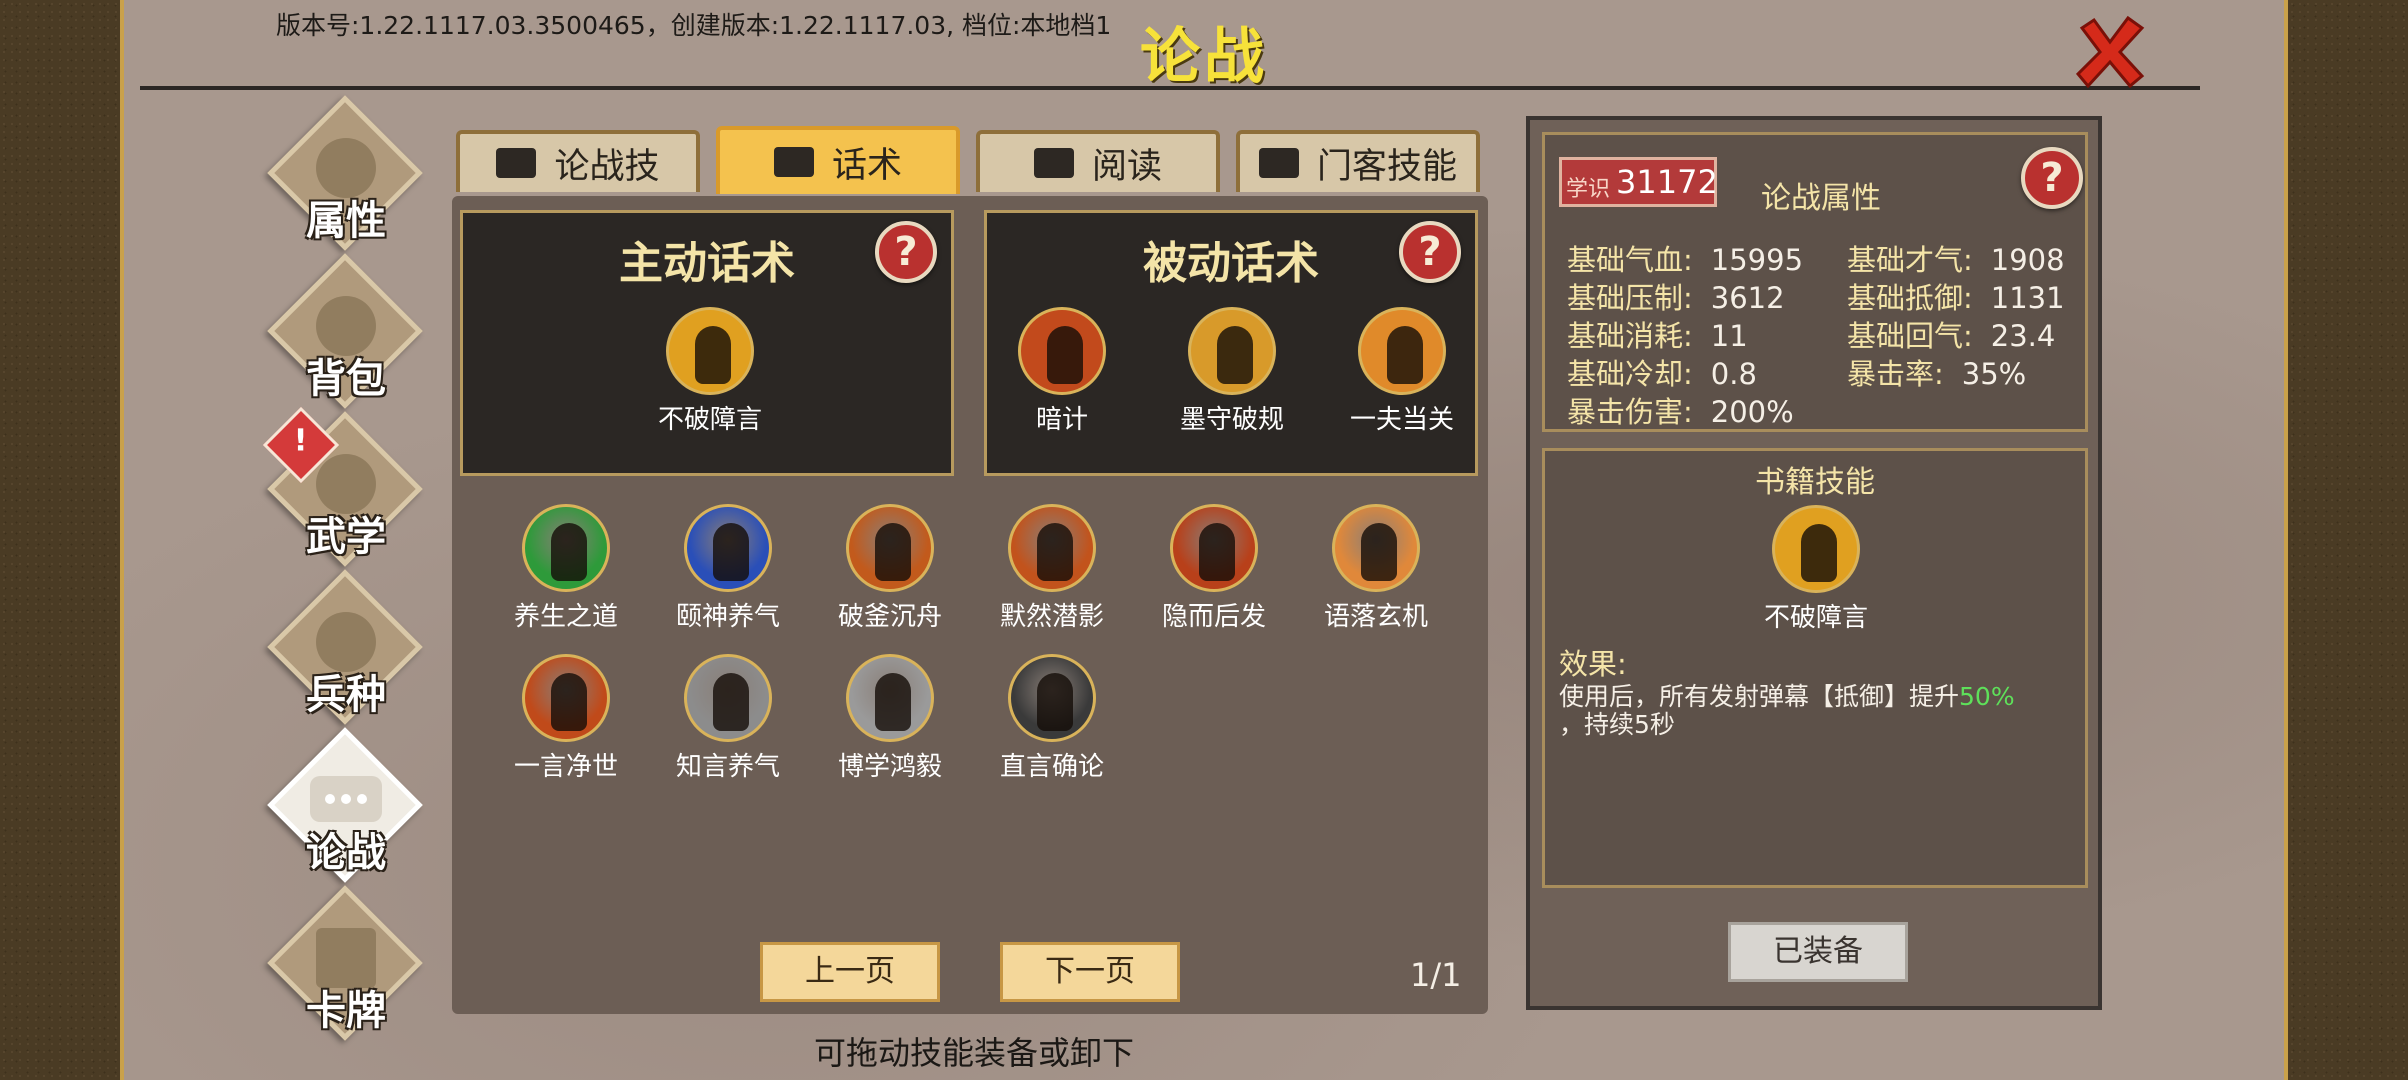 This screenshot has width=2408, height=1080. I want to click on sidebar-item-bag: 背包, so click(345, 334).